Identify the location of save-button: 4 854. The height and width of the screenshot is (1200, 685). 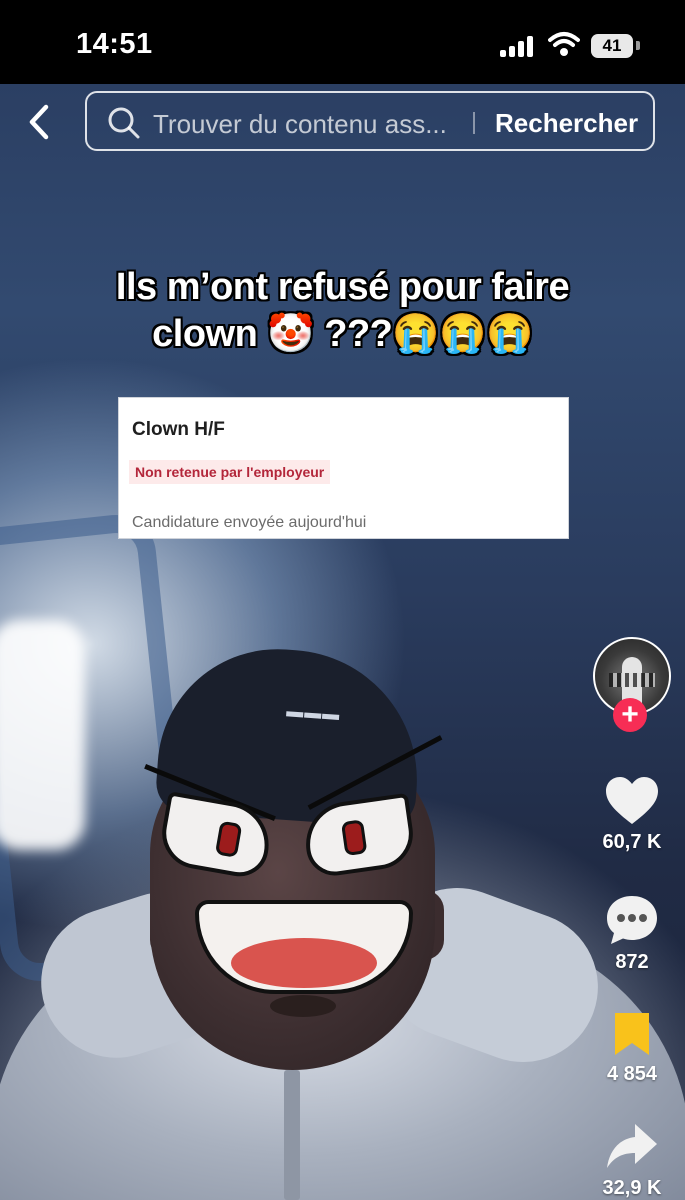
(632, 1048).